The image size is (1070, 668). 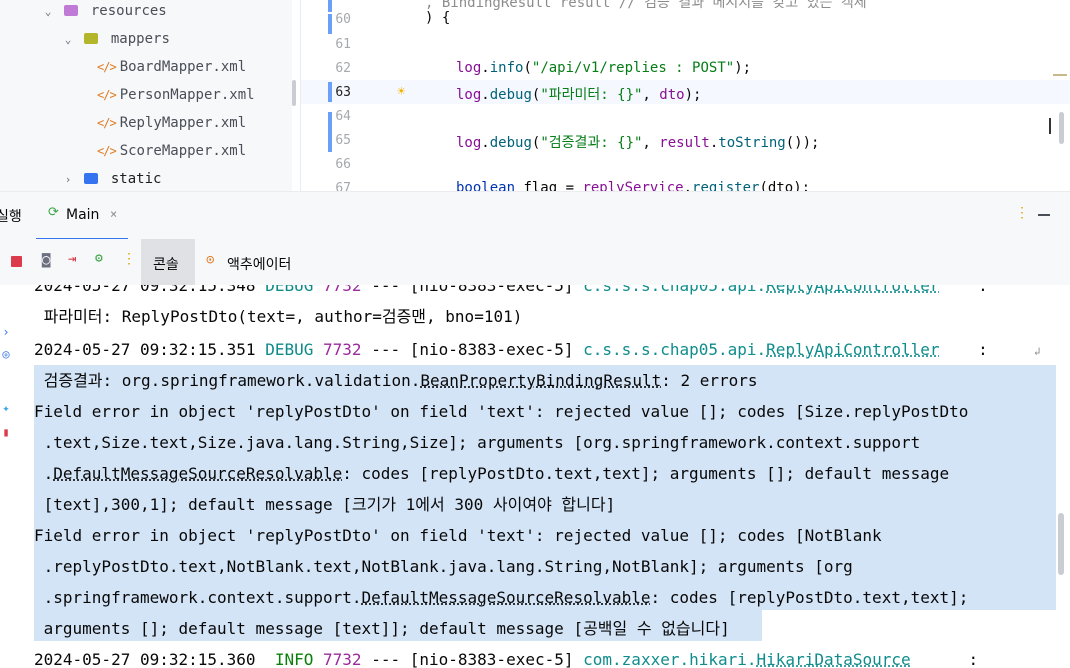 I want to click on tab-actuator: ⊙ 액추에이터, so click(x=259, y=262).